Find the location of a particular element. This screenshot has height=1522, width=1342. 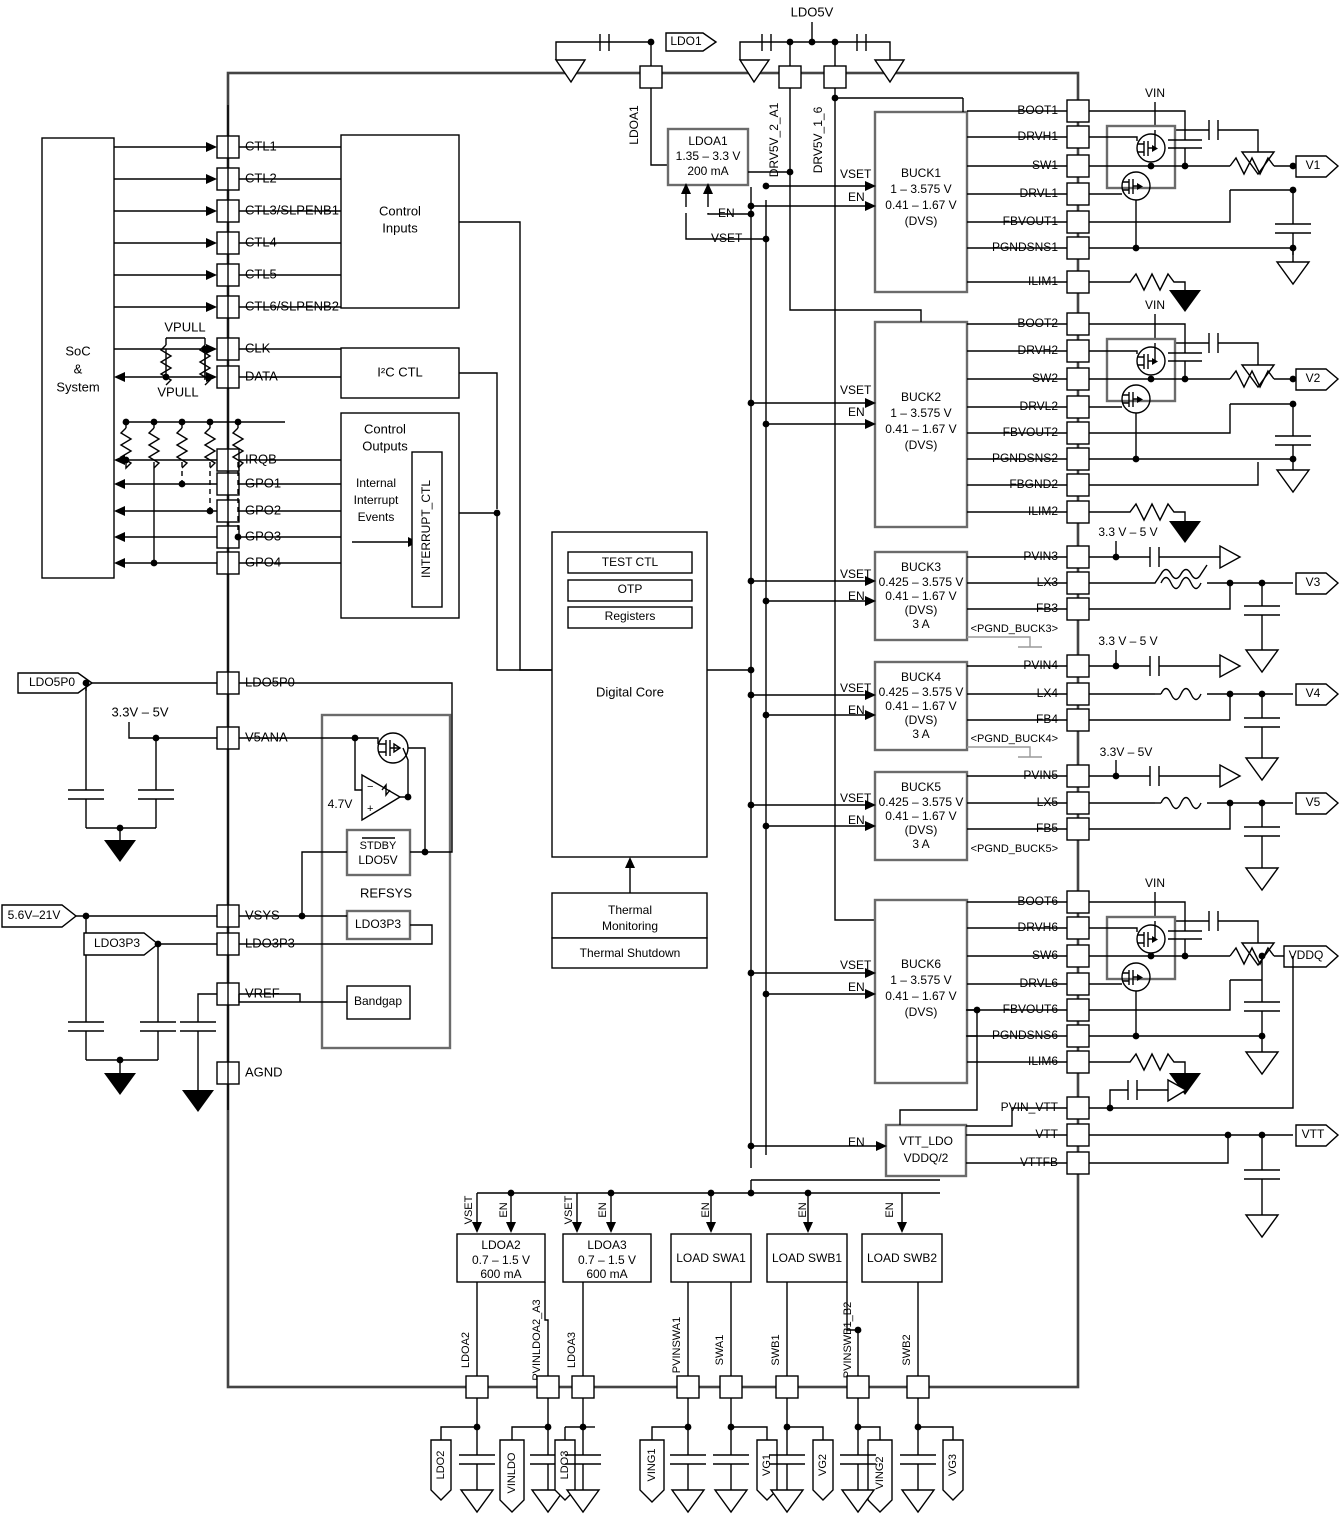

svg-text: GPO3 is located at coordinates (263, 535).